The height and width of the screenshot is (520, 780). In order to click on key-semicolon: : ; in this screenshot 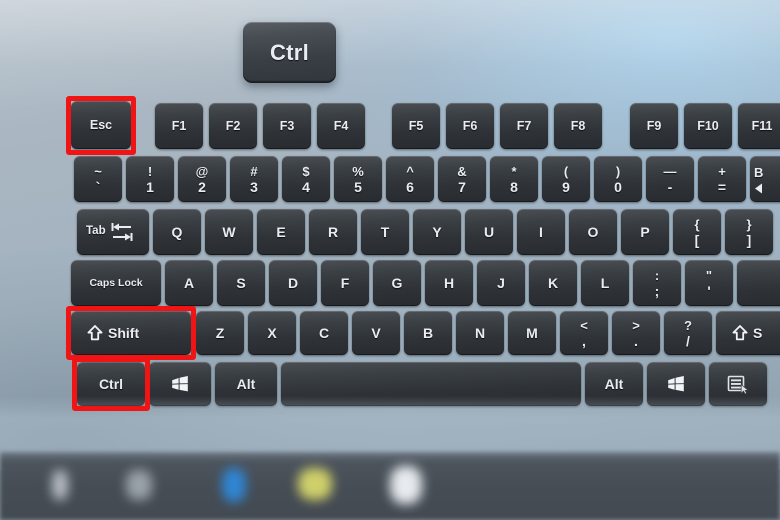, I will do `click(657, 283)`.